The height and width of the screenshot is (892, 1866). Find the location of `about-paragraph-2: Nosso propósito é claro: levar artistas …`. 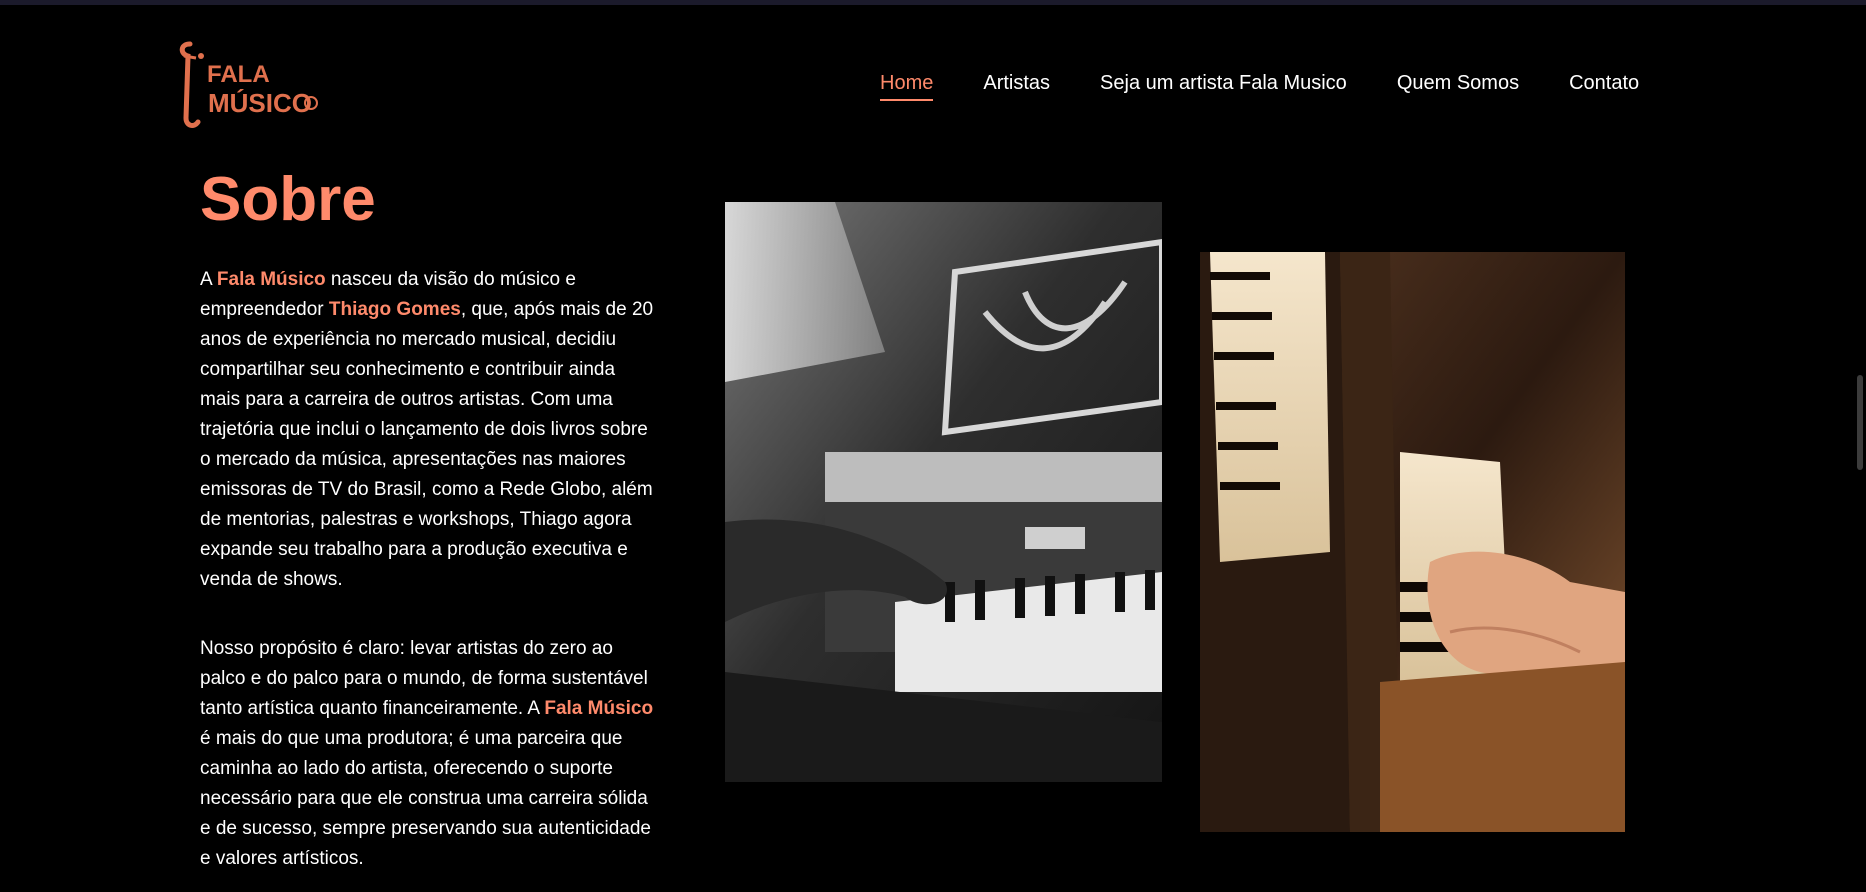

about-paragraph-2: Nosso propósito é claro: levar artistas … is located at coordinates (430, 754).